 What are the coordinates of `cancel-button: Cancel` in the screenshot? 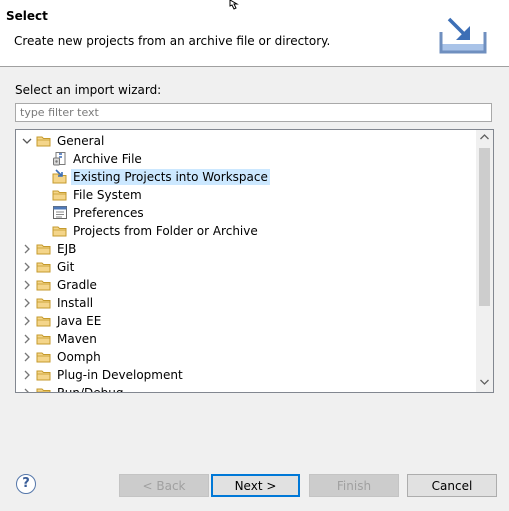 It's located at (452, 485).